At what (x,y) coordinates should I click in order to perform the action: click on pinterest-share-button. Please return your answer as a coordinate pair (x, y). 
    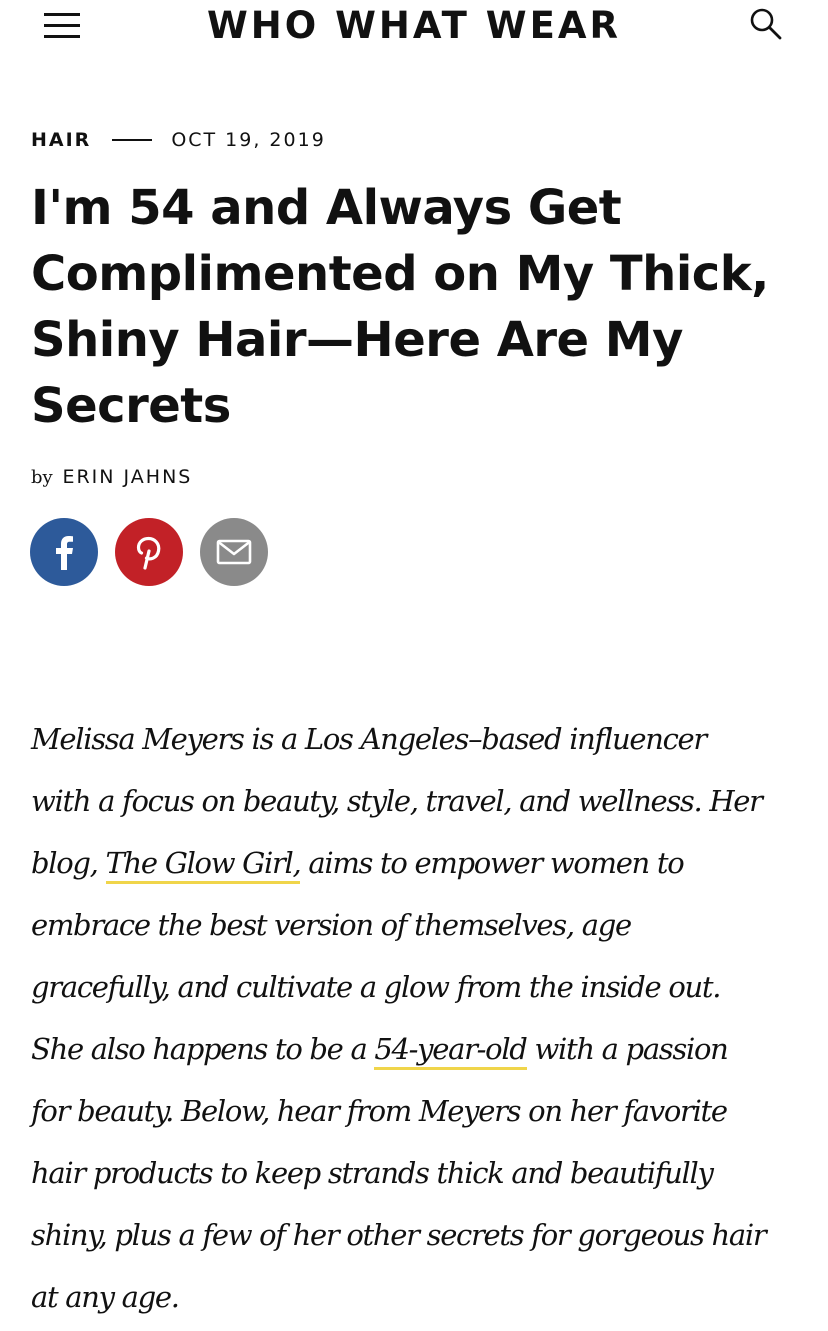
    Looking at the image, I should click on (149, 552).